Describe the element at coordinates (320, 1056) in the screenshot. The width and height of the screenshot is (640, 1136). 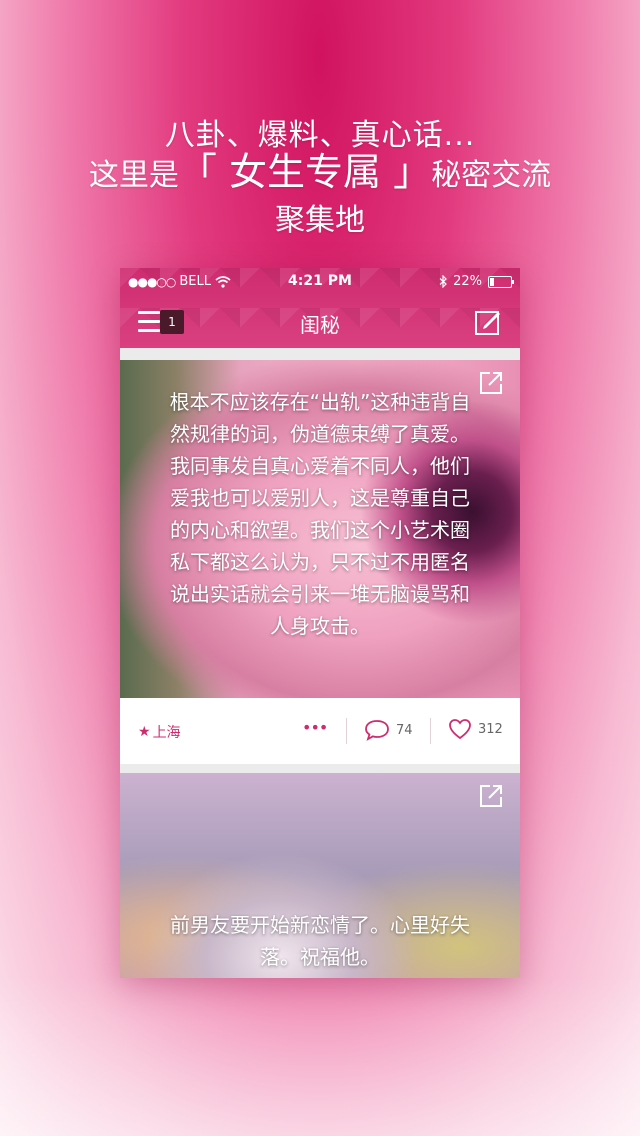
I see `background-glow` at that location.